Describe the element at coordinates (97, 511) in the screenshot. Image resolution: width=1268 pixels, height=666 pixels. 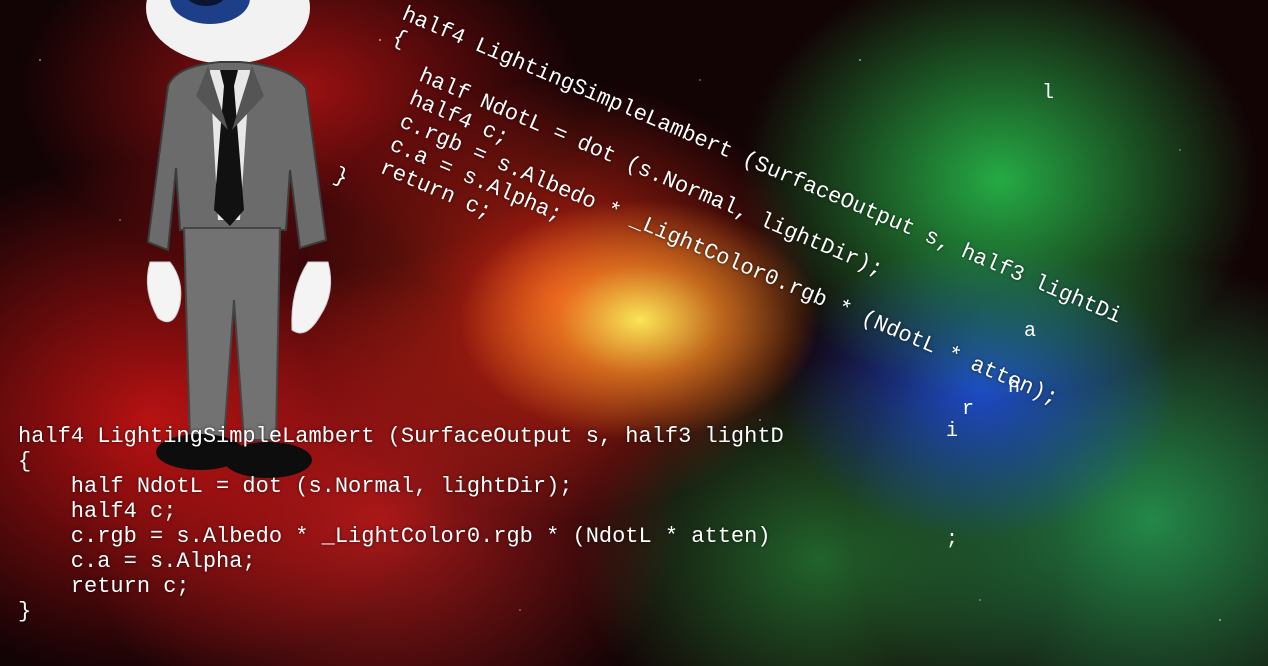
I see `code-line: half4 c;` at that location.